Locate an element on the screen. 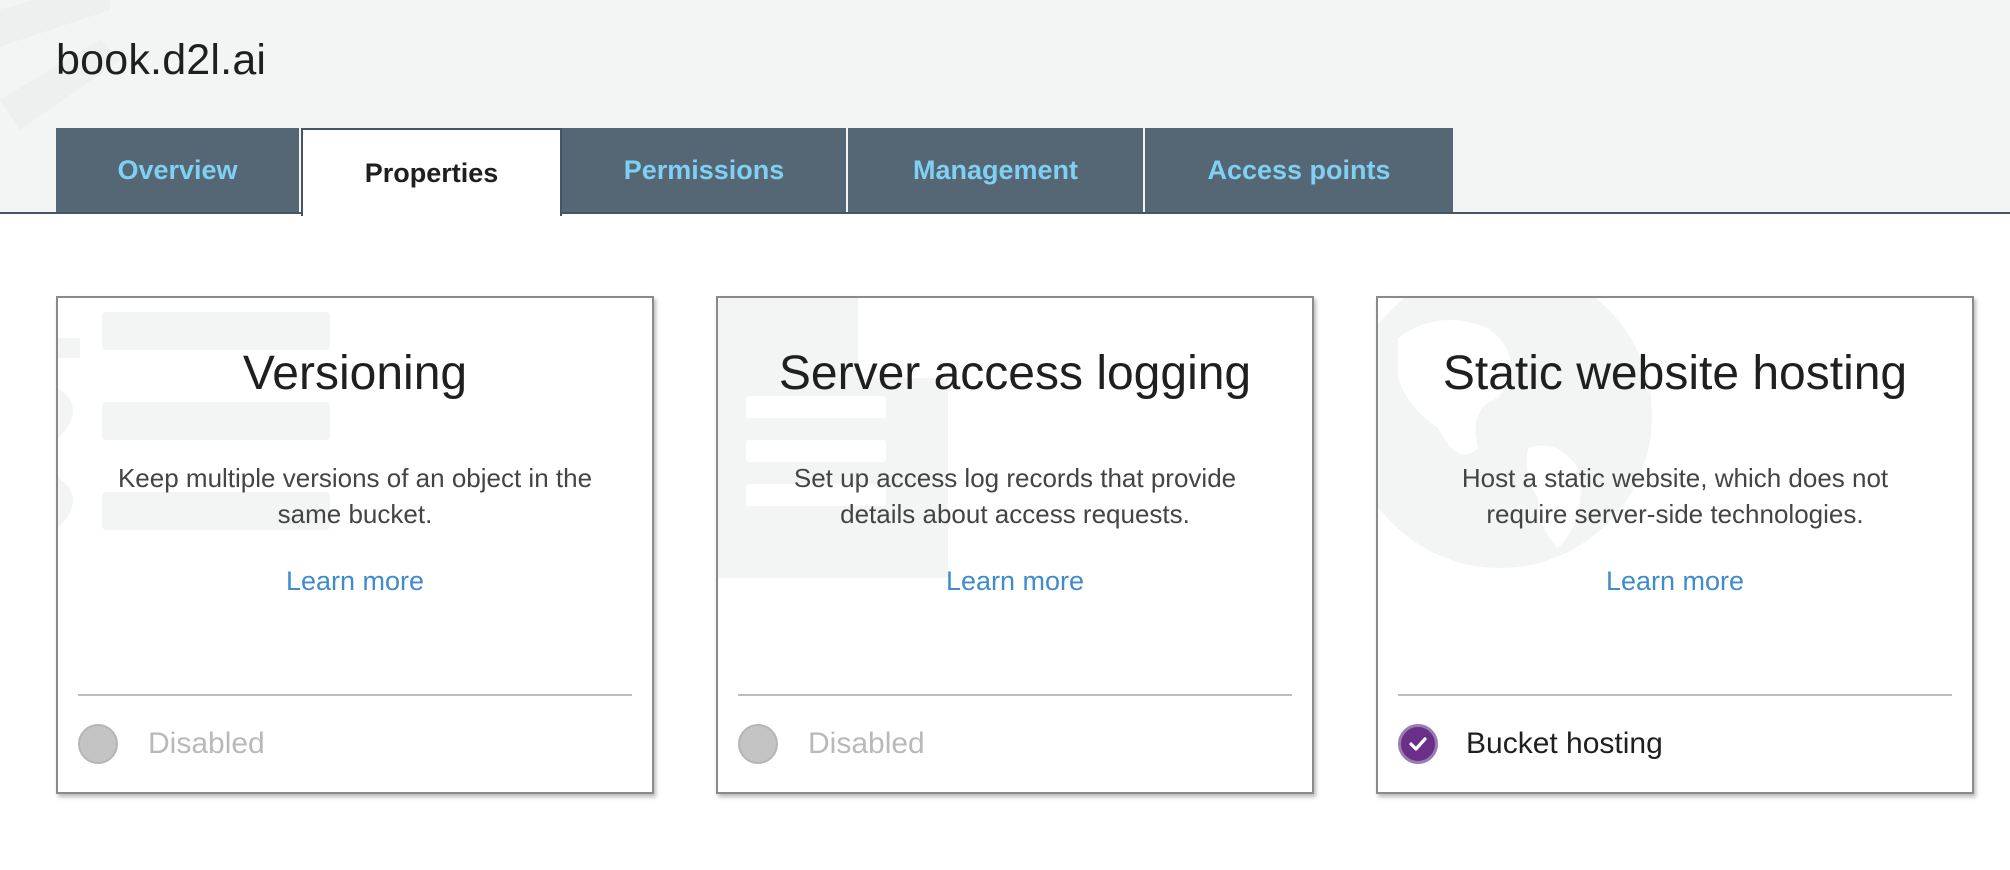  status-toggle: Bucket hosting is located at coordinates (1530, 744).